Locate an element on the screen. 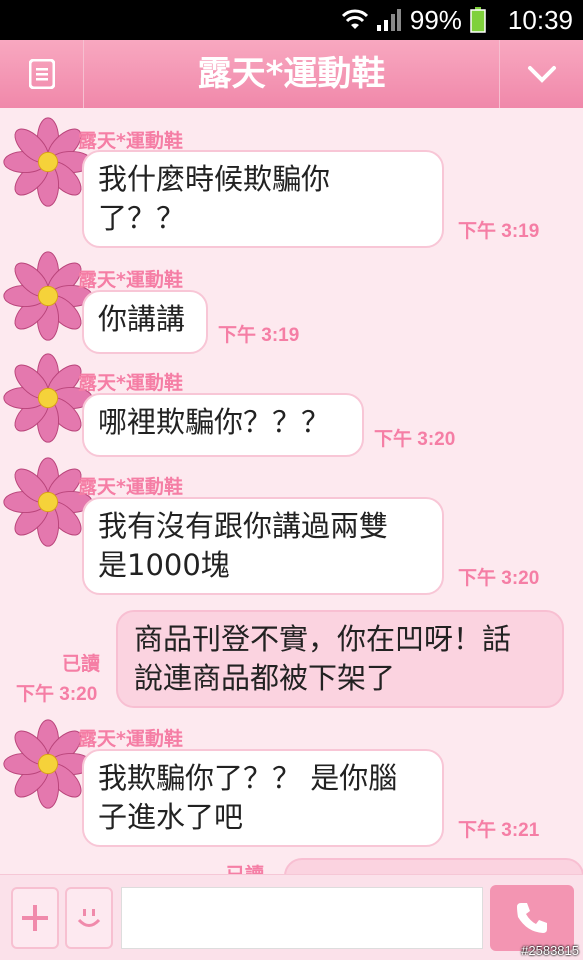 This screenshot has height=960, width=583. add-button is located at coordinates (35, 918).